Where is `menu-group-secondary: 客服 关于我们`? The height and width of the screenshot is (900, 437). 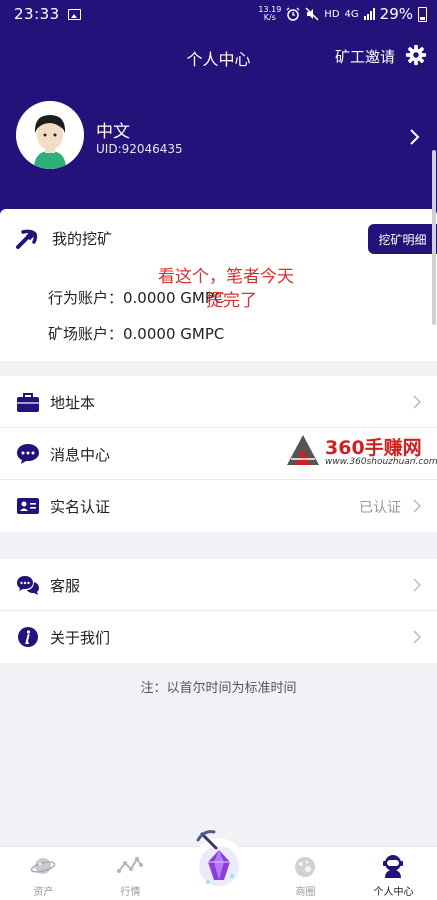 menu-group-secondary: 客服 关于我们 is located at coordinates (218, 611).